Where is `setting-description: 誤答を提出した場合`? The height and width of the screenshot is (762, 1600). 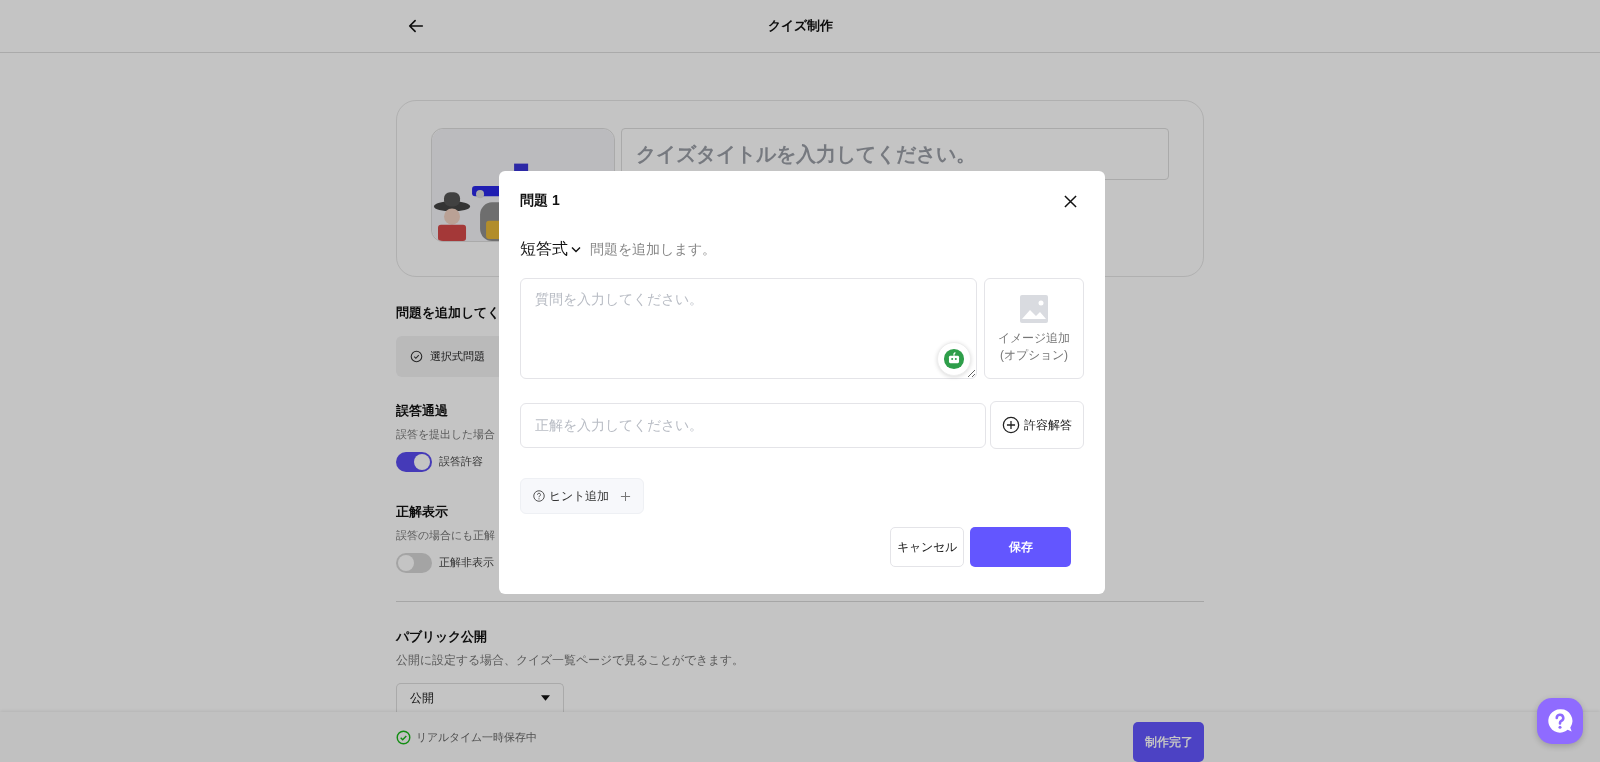 setting-description: 誤答を提出した場合 is located at coordinates (445, 434).